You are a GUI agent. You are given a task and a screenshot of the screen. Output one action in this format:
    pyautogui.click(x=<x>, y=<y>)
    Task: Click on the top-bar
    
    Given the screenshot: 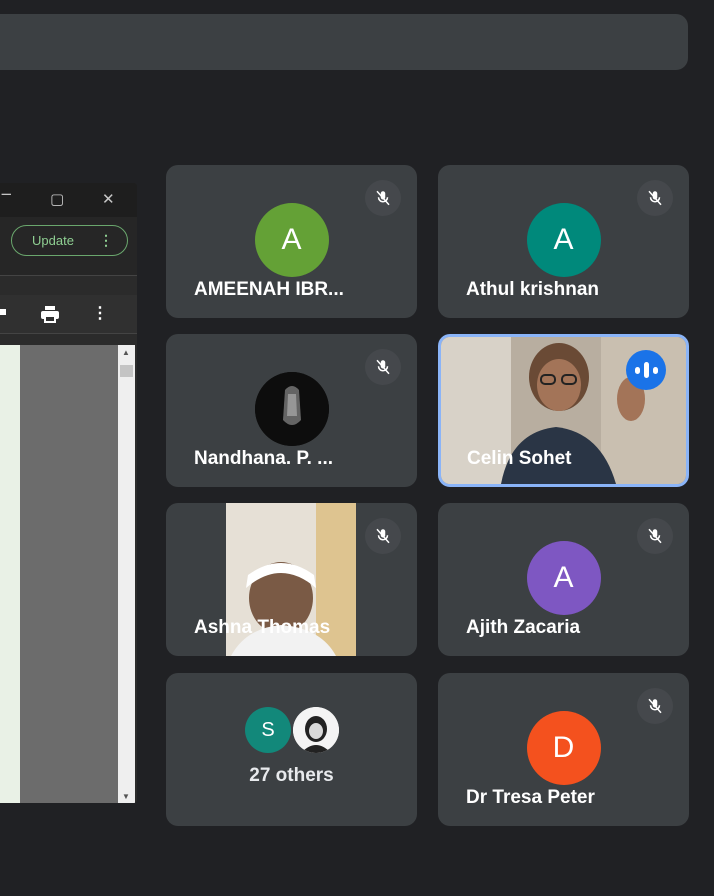 What is the action you would take?
    pyautogui.click(x=344, y=42)
    